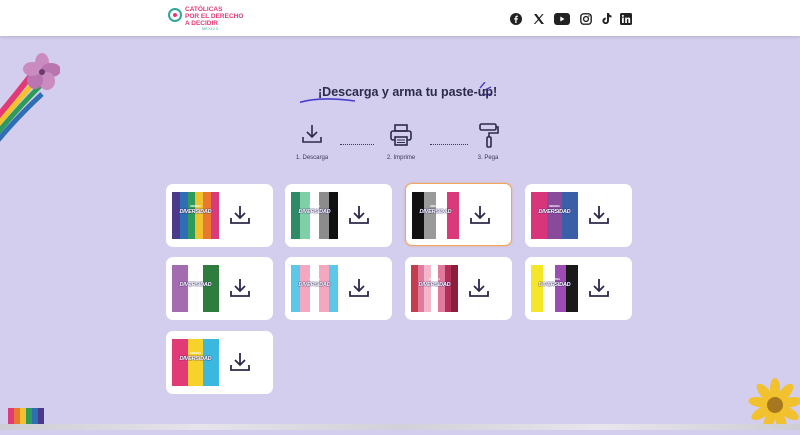 The image size is (800, 435). What do you see at coordinates (30, 105) in the screenshot?
I see `decorative-flower-left` at bounding box center [30, 105].